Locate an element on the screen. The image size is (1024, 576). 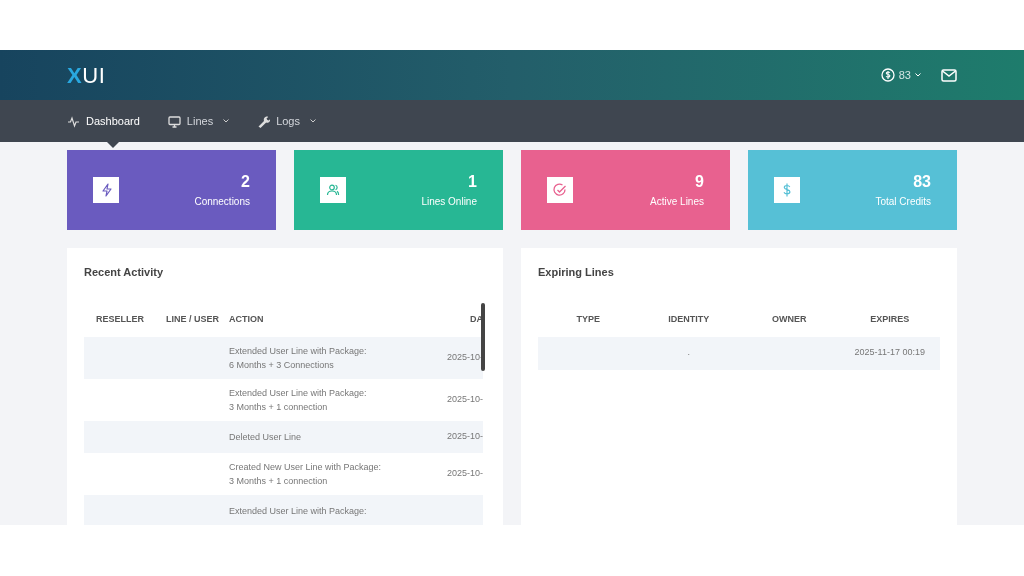
action-text: Extended User Line with Package: is located at coordinates (298, 511).